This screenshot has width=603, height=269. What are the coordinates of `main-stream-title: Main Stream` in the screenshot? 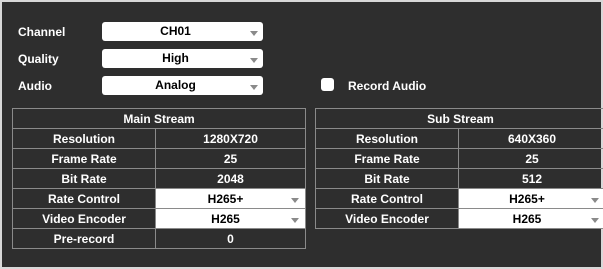 It's located at (159, 118).